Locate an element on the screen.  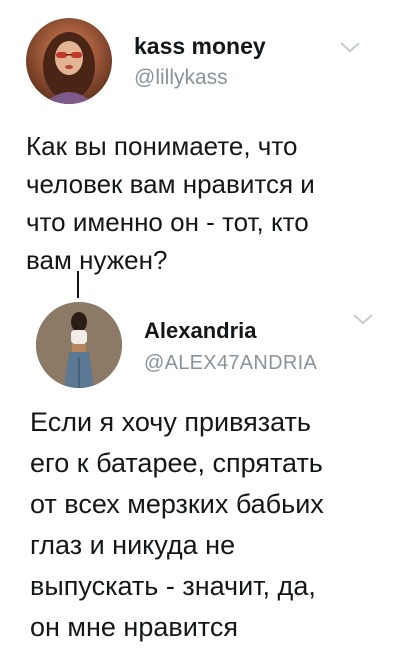
tweet-text-line: человек вам нравится и is located at coordinates (170, 184).